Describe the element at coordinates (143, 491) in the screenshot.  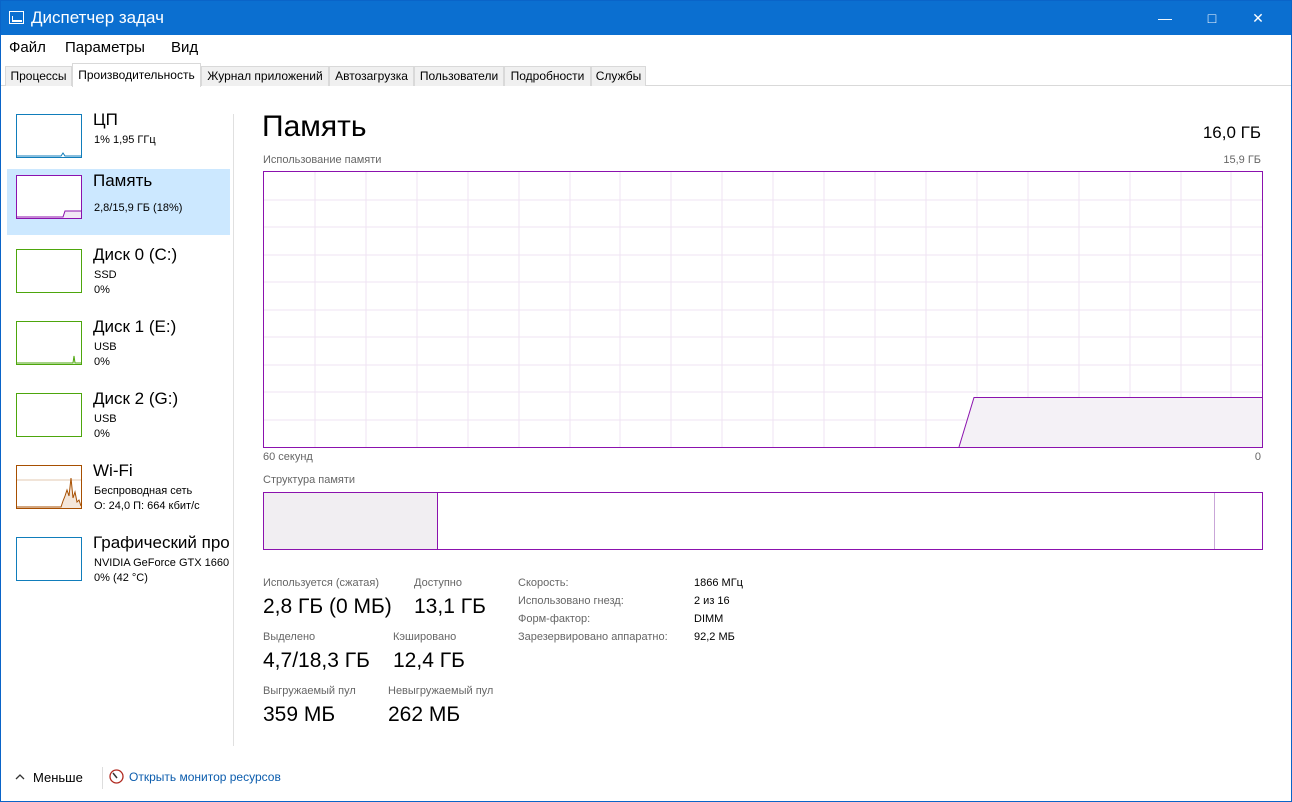
I see `sidebar-item-detail: Беспроводная сеть` at that location.